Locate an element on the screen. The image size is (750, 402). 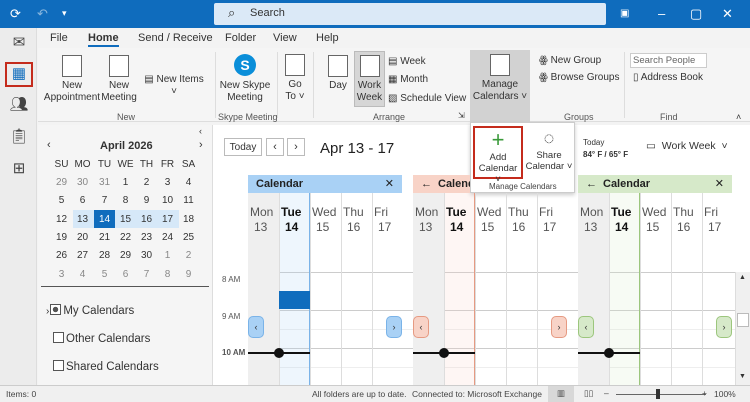
mini-calendar-day: 14 is located at coordinates (104, 219).